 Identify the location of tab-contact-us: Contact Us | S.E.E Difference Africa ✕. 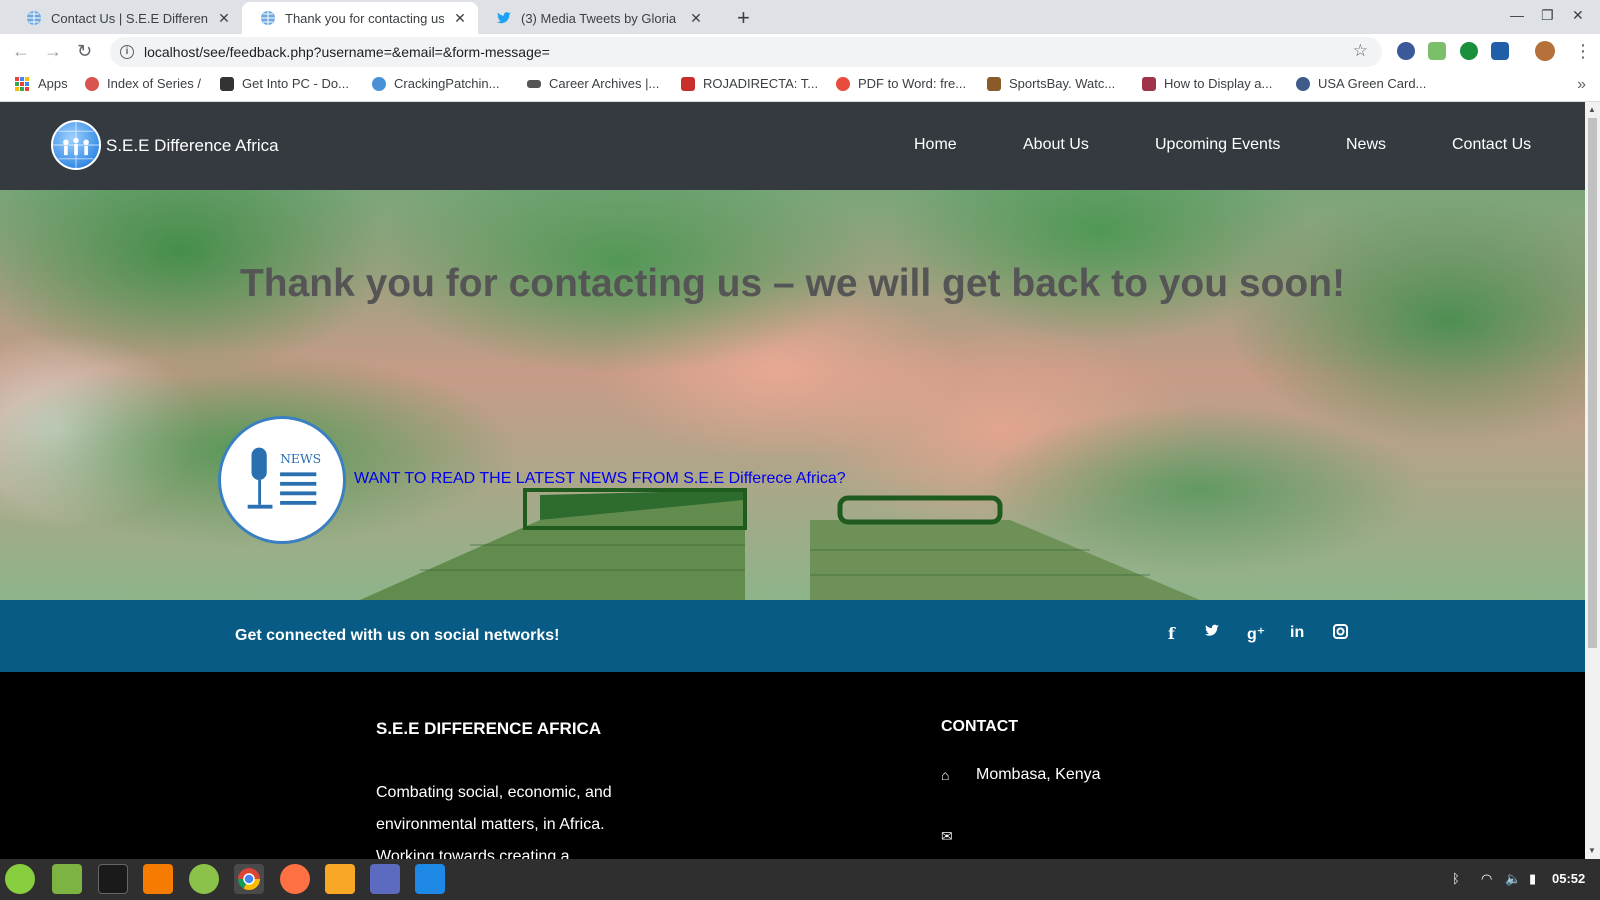
(125, 18).